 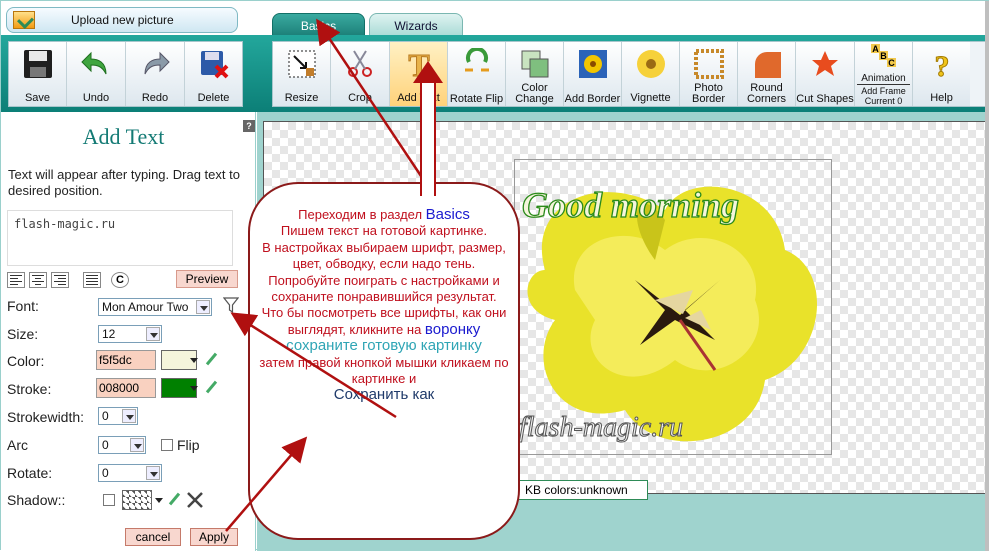 I want to click on tab-wizards: Wizards, so click(x=416, y=25).